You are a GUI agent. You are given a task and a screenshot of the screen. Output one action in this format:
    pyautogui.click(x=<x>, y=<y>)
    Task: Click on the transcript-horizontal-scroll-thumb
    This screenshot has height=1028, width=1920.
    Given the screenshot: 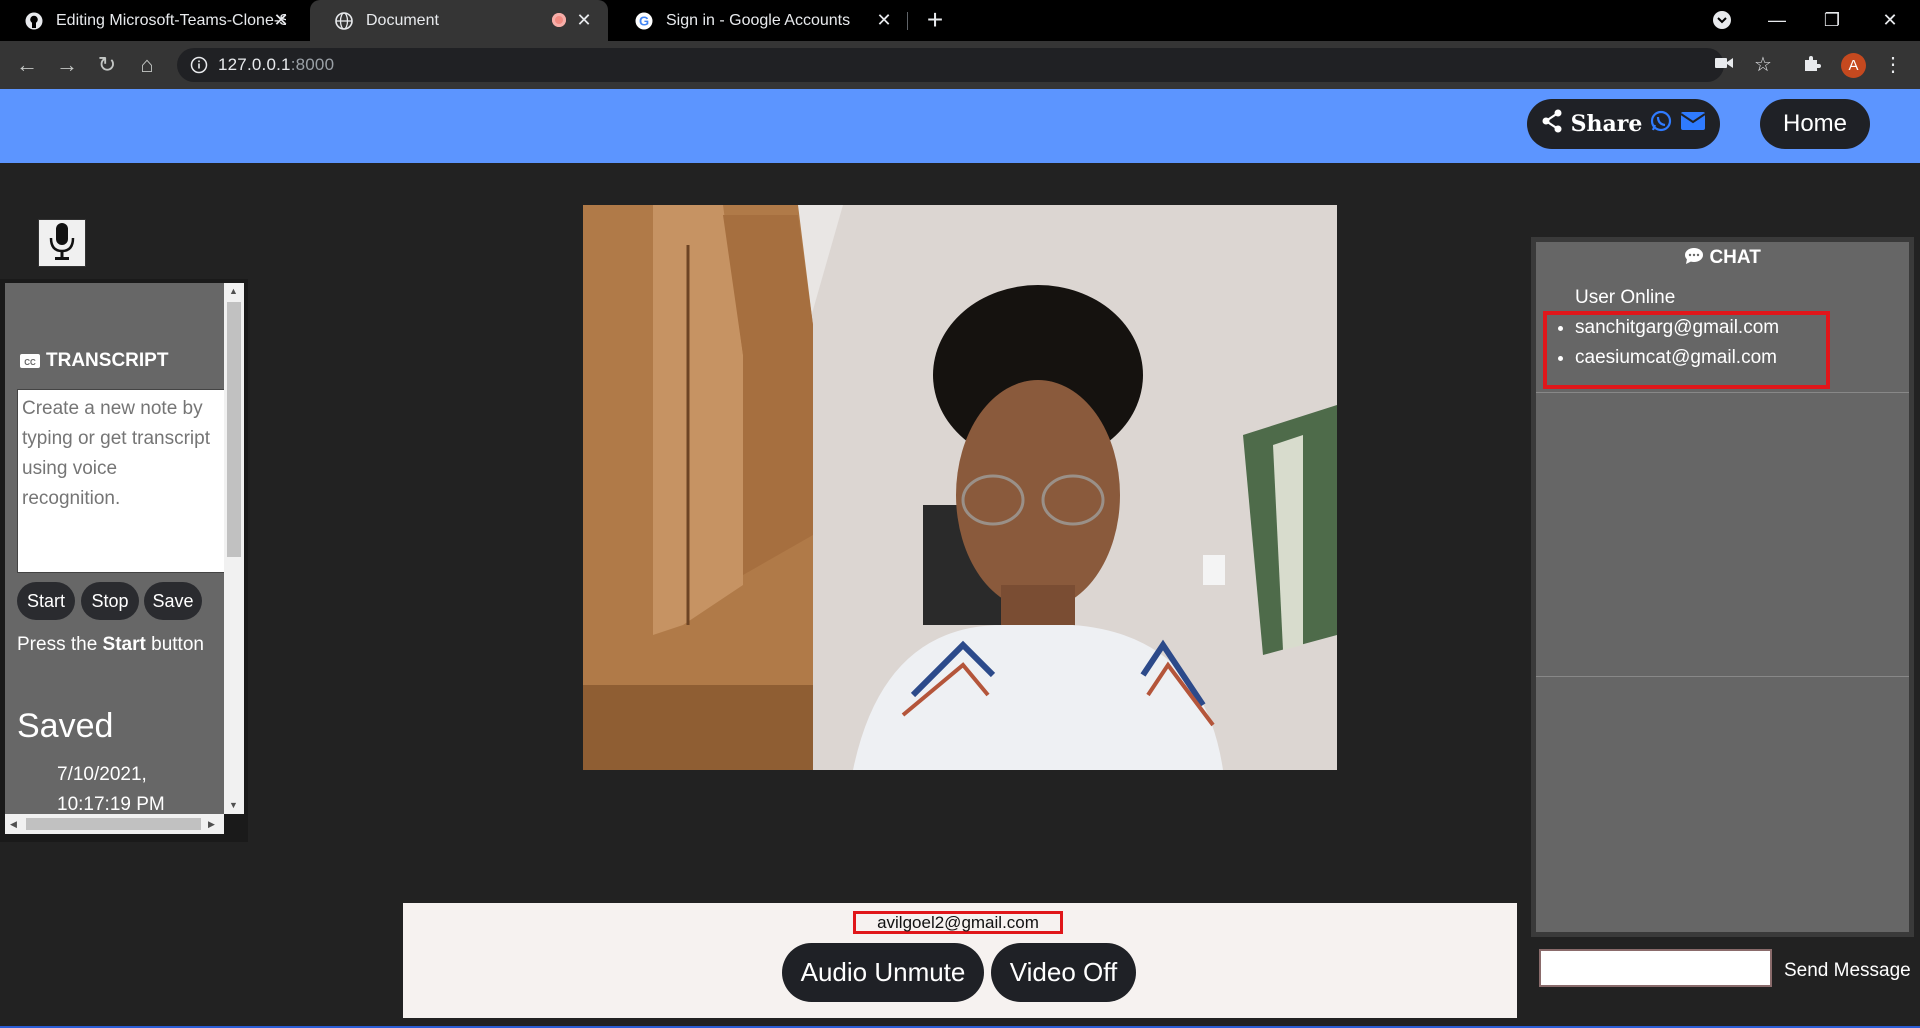 What is the action you would take?
    pyautogui.click(x=113, y=824)
    